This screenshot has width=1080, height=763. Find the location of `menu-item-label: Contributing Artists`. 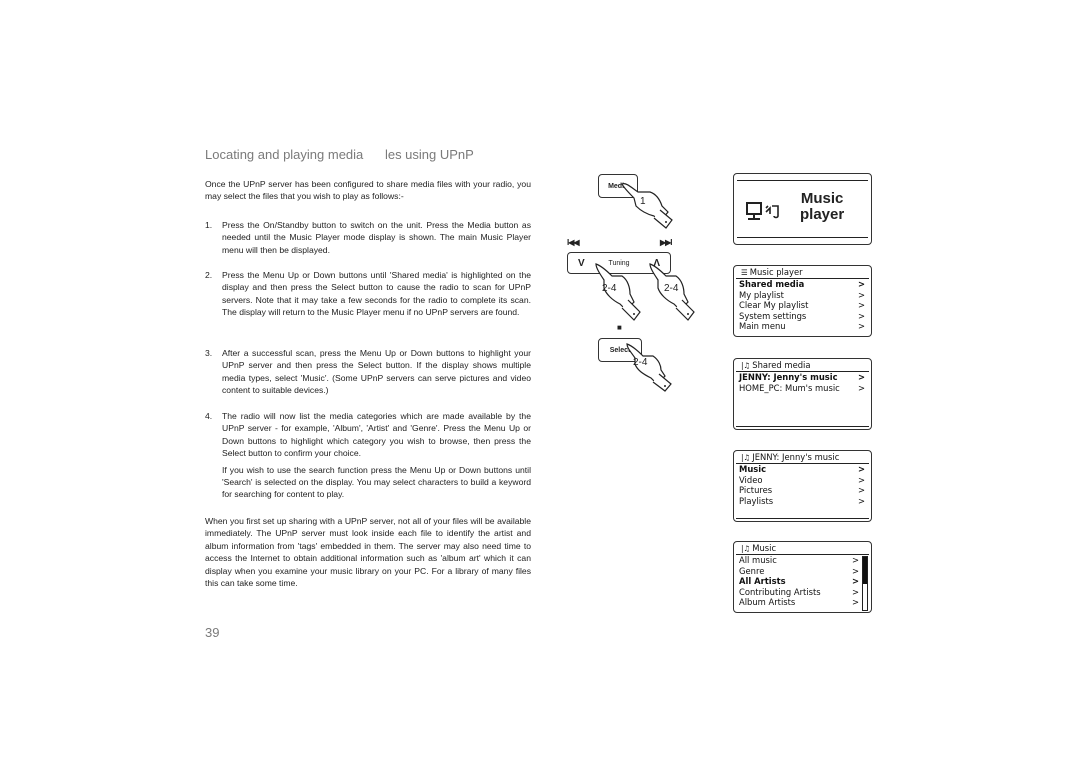

menu-item-label: Contributing Artists is located at coordinates (780, 591).